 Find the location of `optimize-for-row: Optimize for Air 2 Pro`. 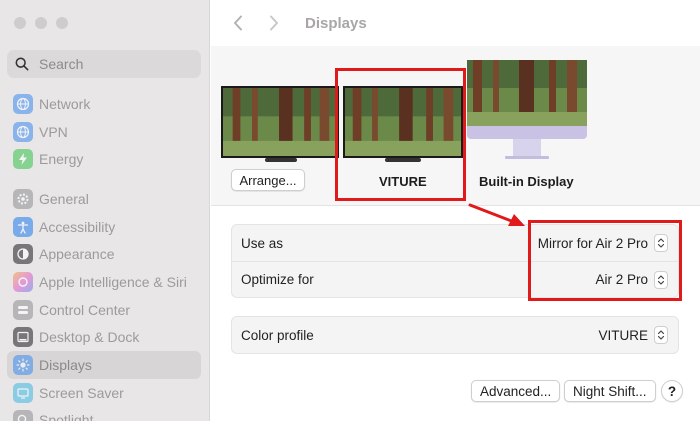

optimize-for-row: Optimize for Air 2 Pro is located at coordinates (455, 279).